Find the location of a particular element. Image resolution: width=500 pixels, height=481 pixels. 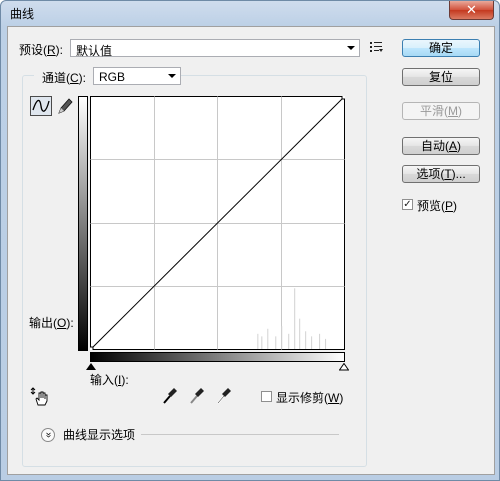

preset-label: 预设(R): is located at coordinates (41, 50).